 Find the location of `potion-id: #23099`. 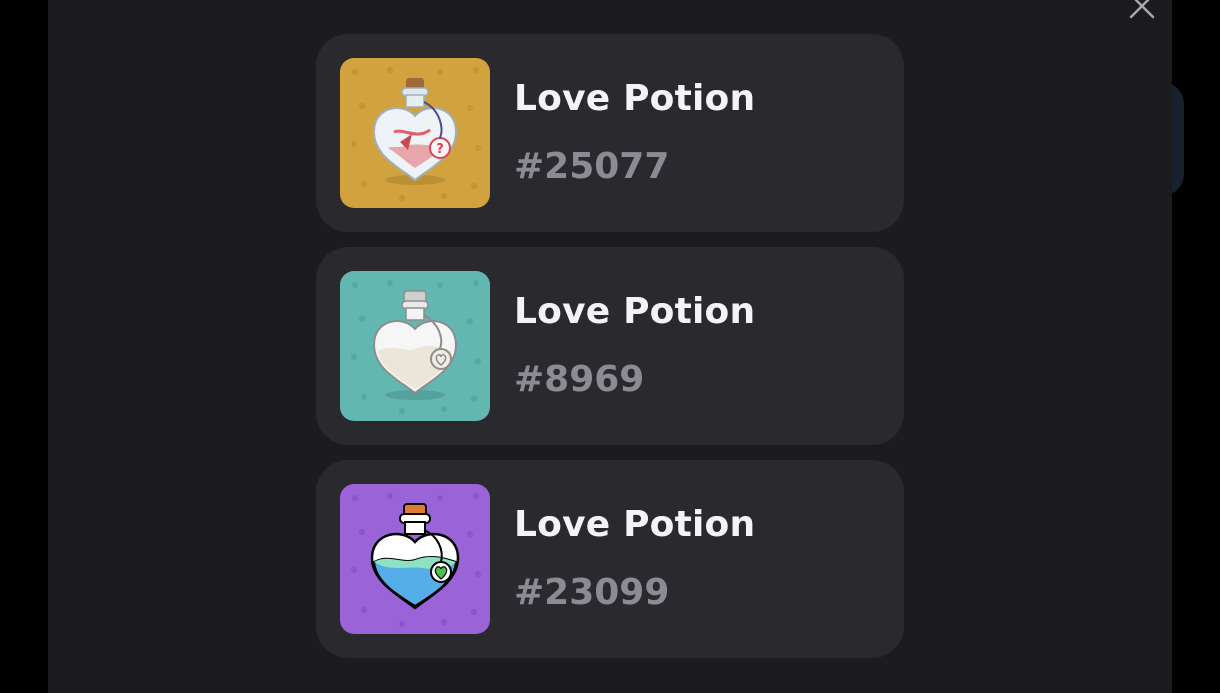

potion-id: #23099 is located at coordinates (592, 592).